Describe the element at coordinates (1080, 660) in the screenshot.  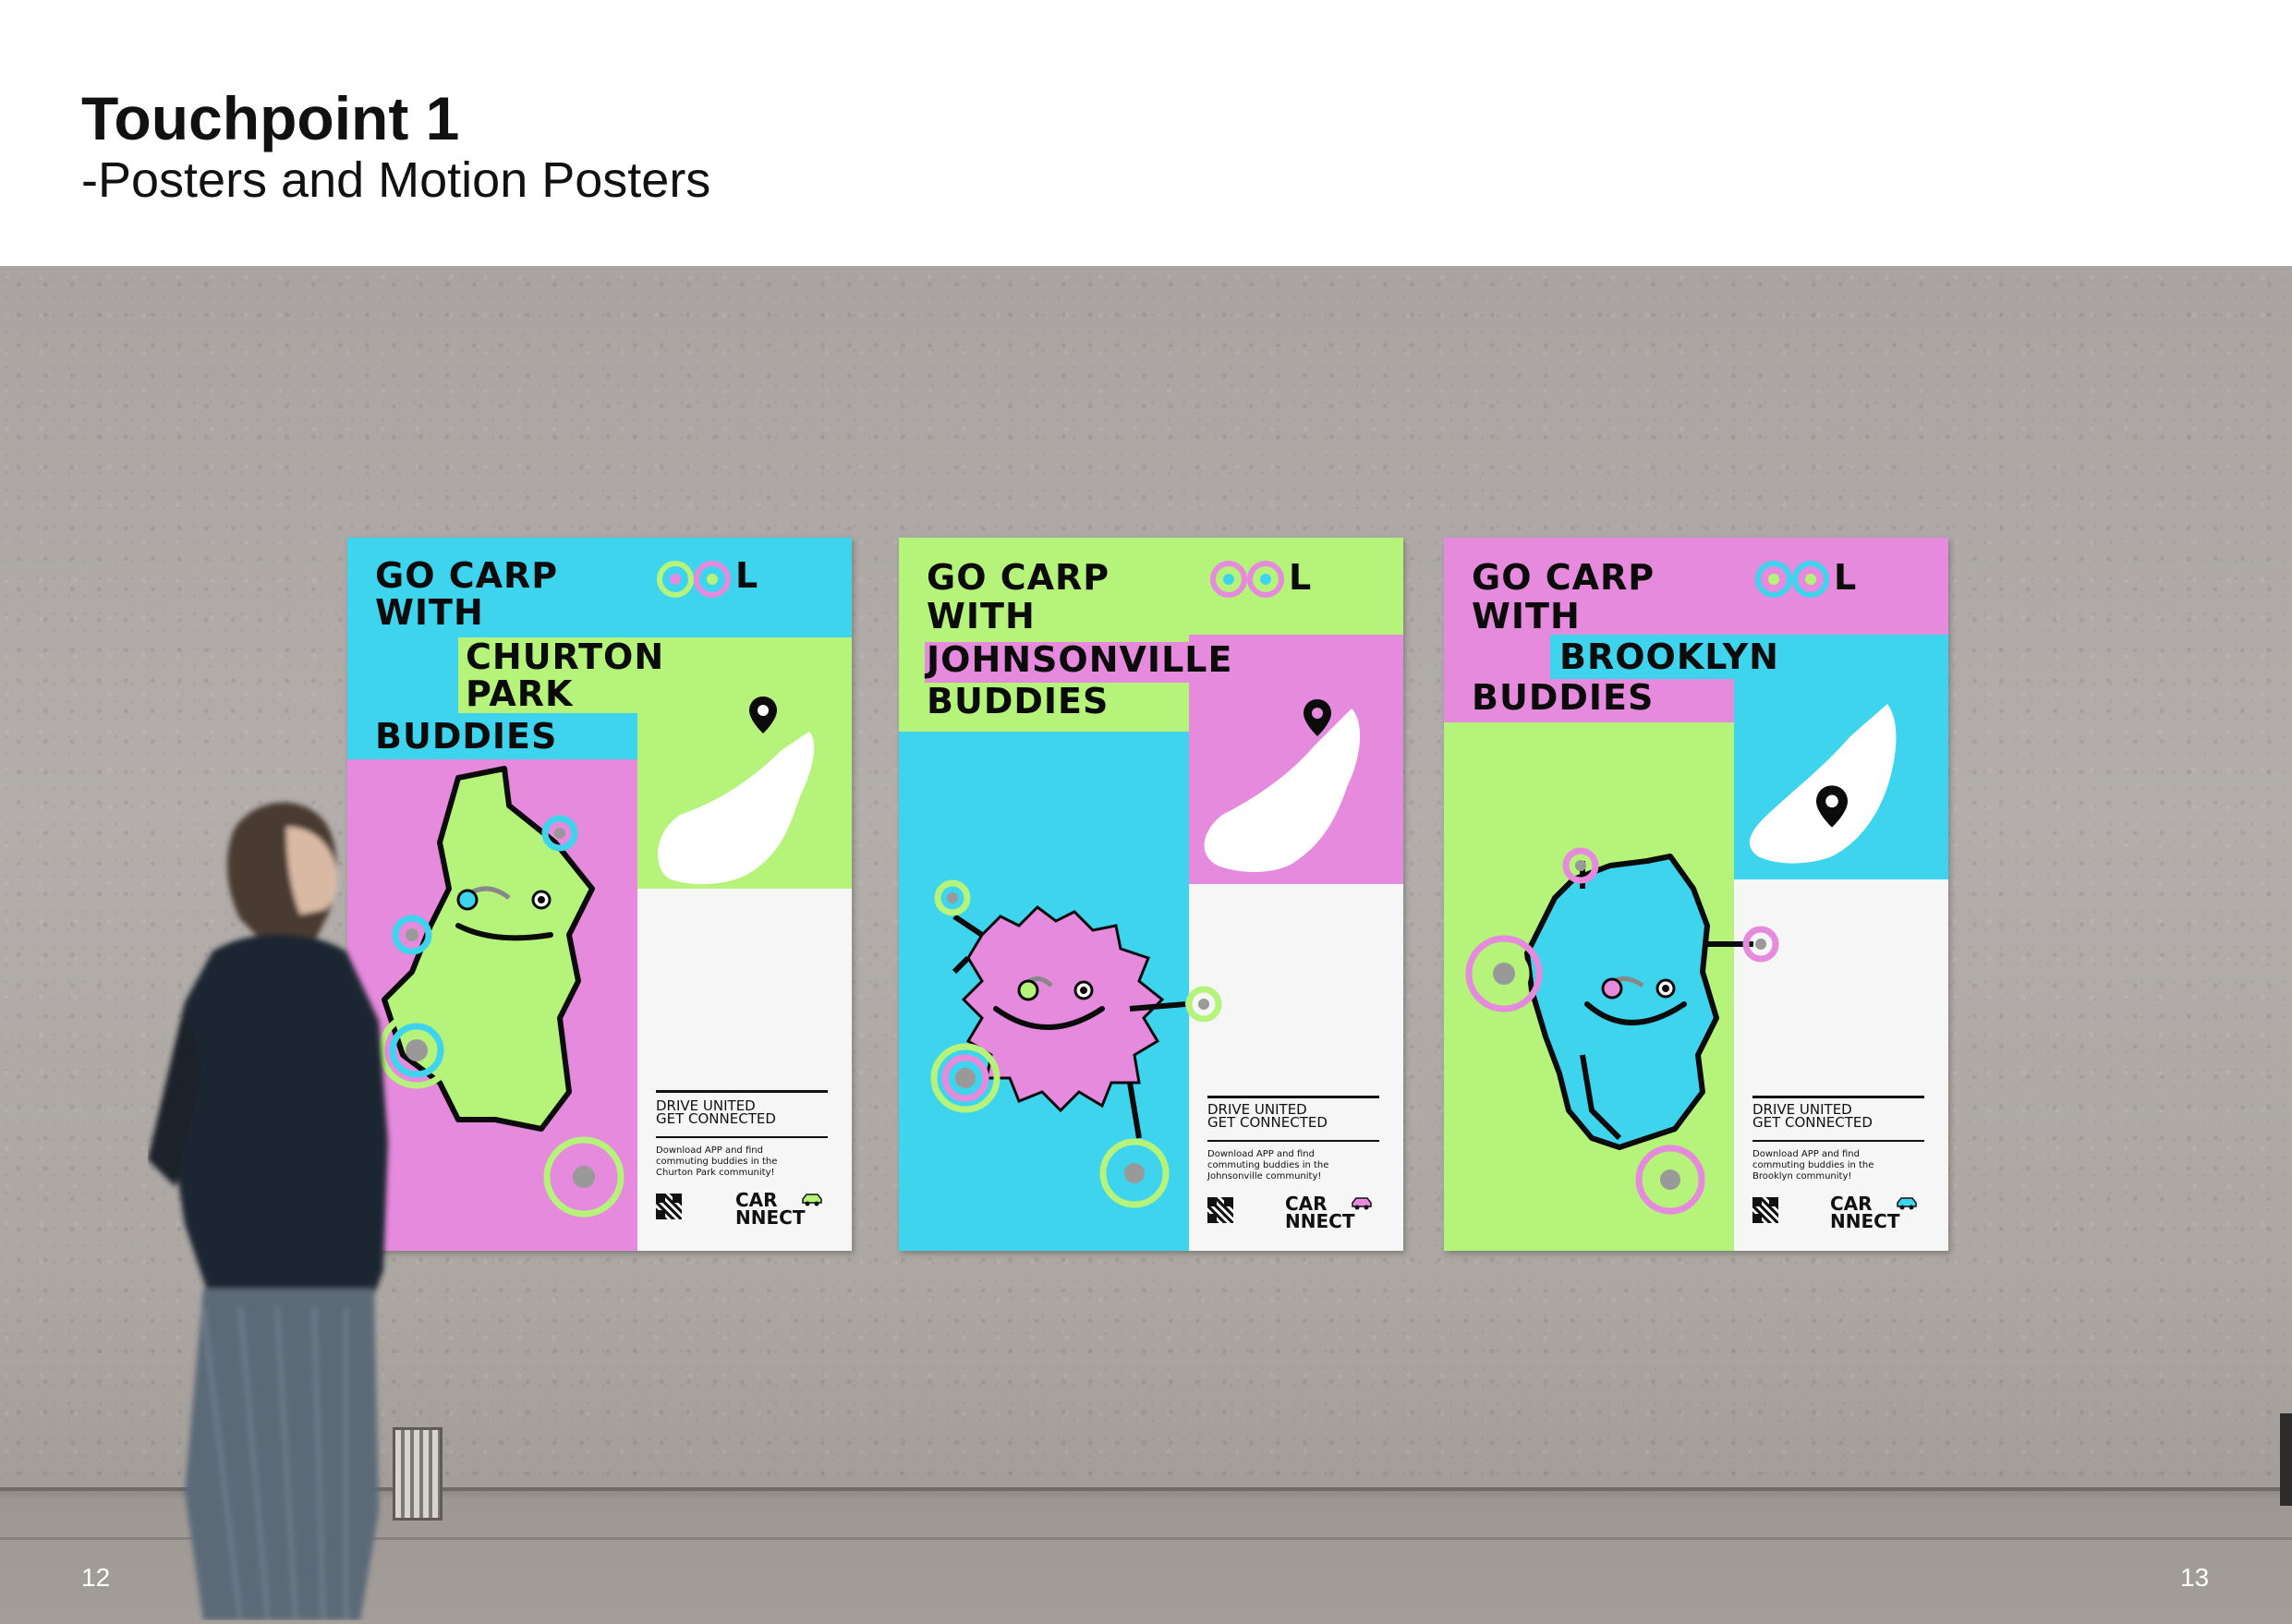
I see `poster-place-line-1: JOHNSONVILLE` at that location.